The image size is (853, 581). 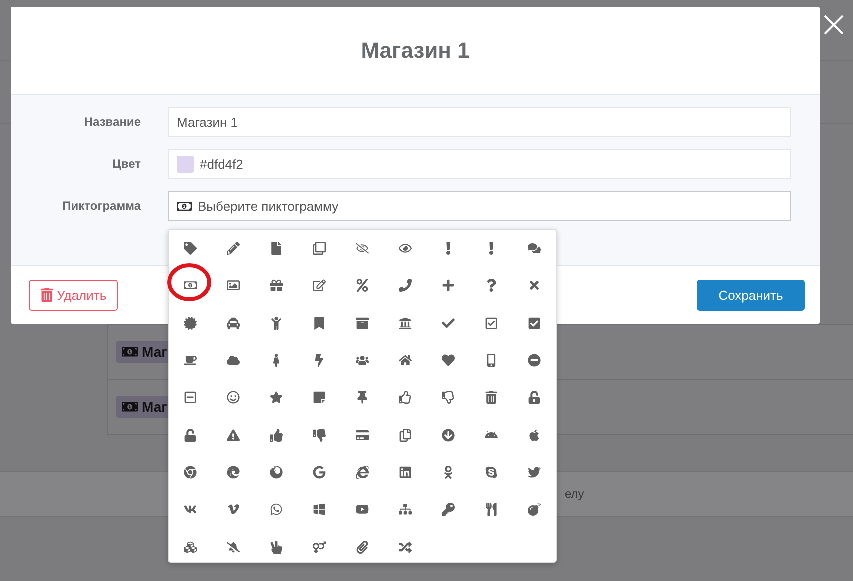 I want to click on save-button: Сохранить, so click(x=751, y=295).